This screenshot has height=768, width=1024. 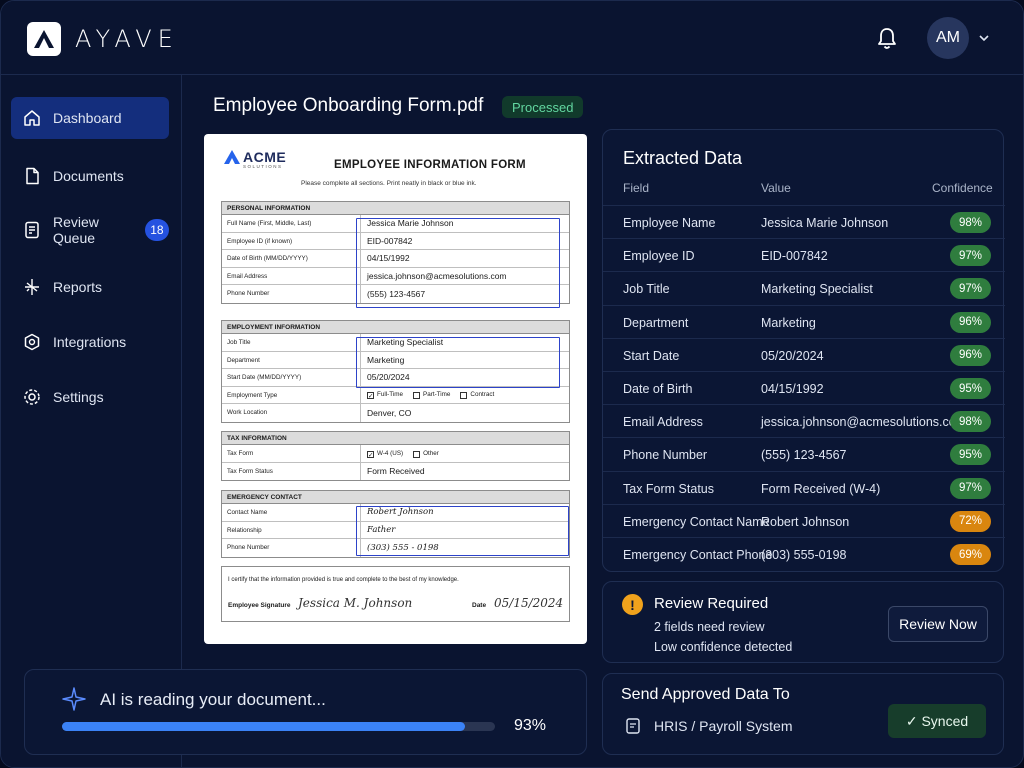 I want to click on field-value: 05/20/2024, so click(x=792, y=355).